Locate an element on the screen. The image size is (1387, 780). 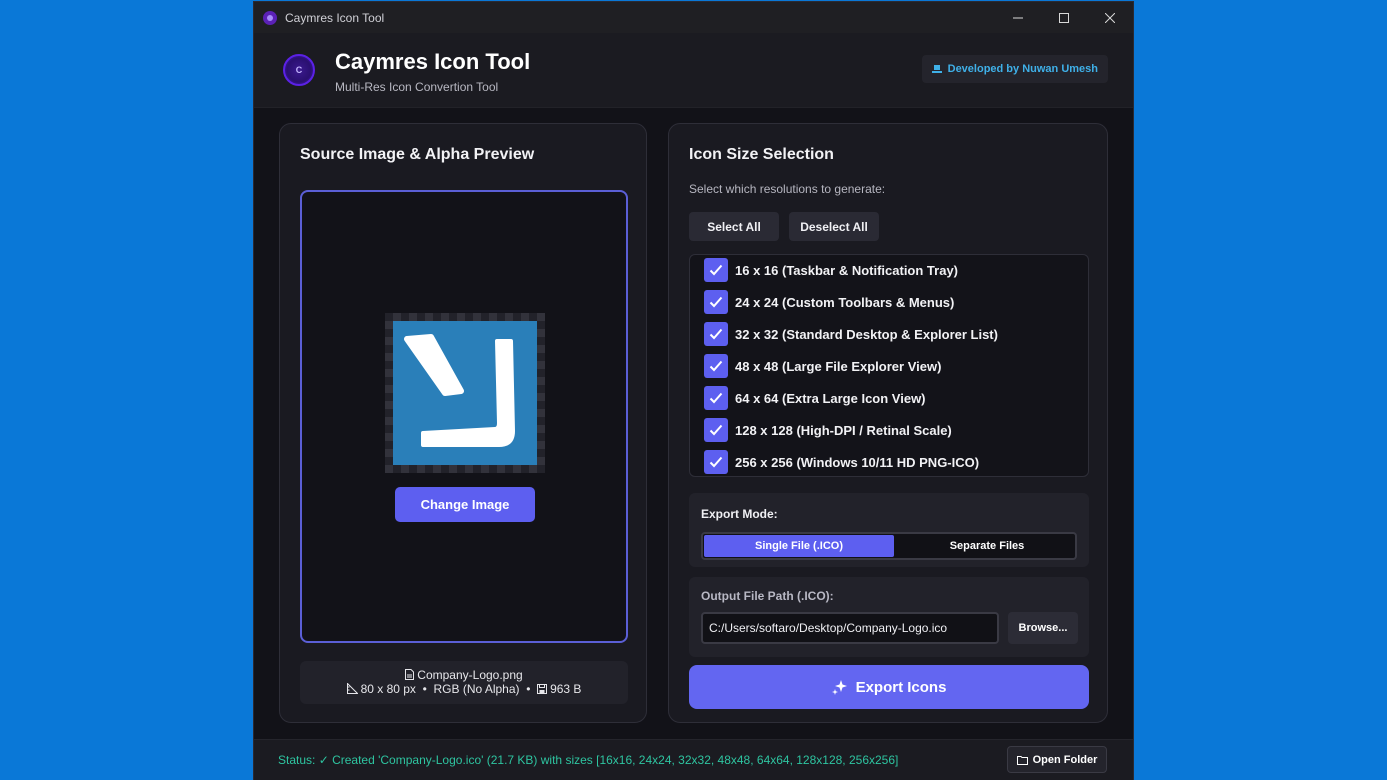
output-path-label: Output File Path (.ICO): is located at coordinates (767, 596).